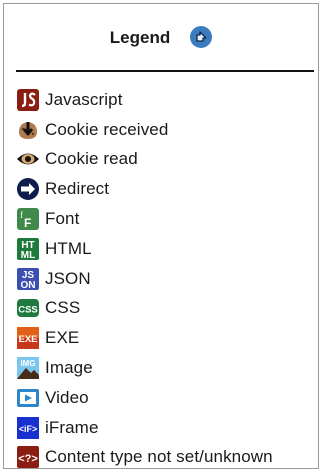 Image resolution: width=324 pixels, height=474 pixels. What do you see at coordinates (167, 279) in the screenshot?
I see `legend-item-json: JS ON JSON` at bounding box center [167, 279].